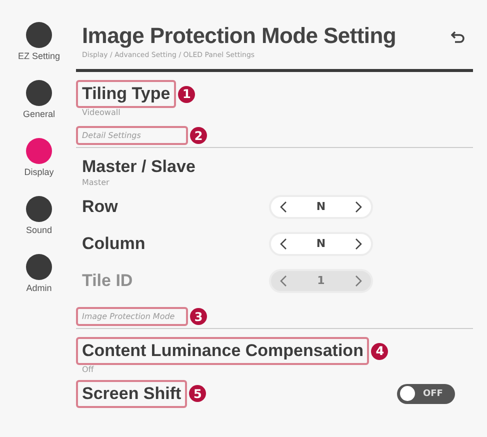 This screenshot has width=487, height=437. I want to click on setting-label: Screen Shift, so click(132, 394).